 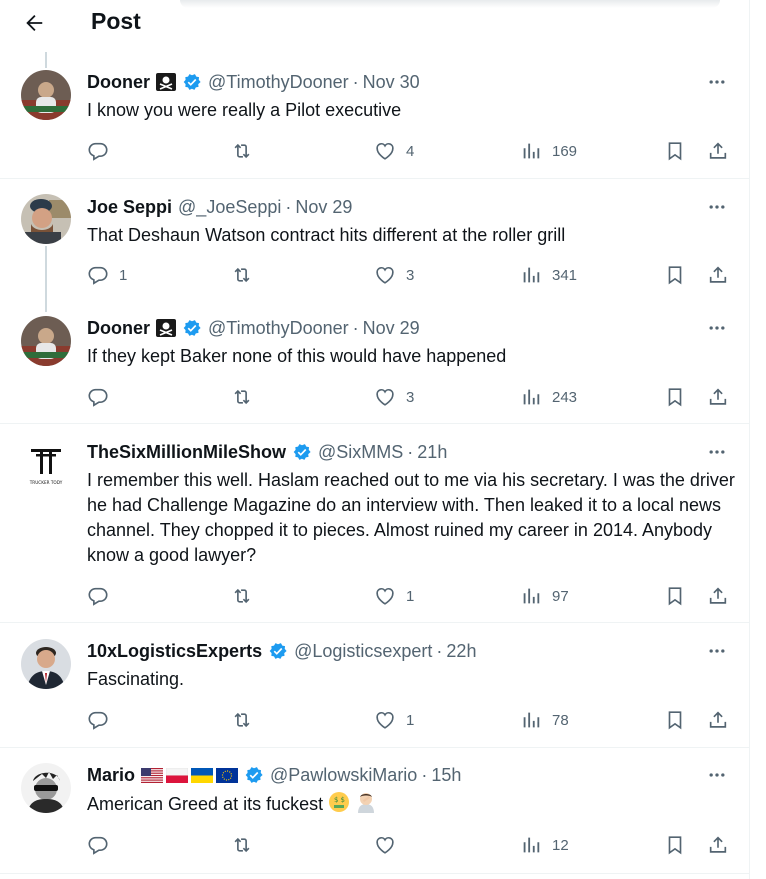 I want to click on like-button: 4, so click(x=394, y=151).